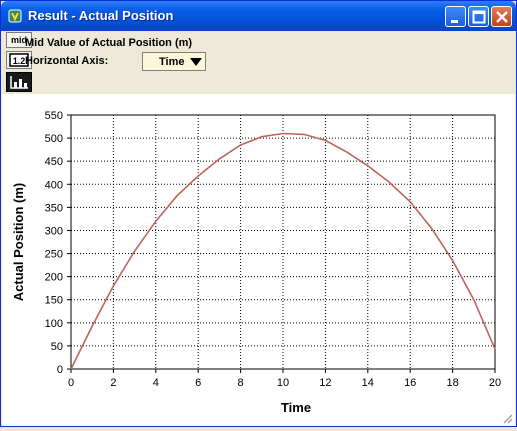 This screenshot has width=517, height=431. What do you see at coordinates (54, 324) in the screenshot?
I see `y-tick-label: 100` at bounding box center [54, 324].